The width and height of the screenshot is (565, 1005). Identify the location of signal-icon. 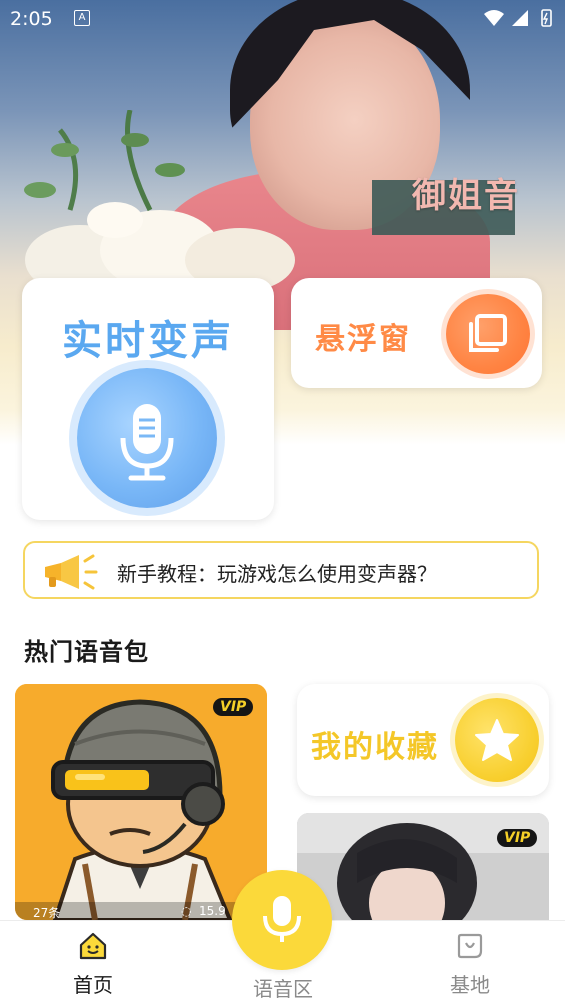
(520, 18).